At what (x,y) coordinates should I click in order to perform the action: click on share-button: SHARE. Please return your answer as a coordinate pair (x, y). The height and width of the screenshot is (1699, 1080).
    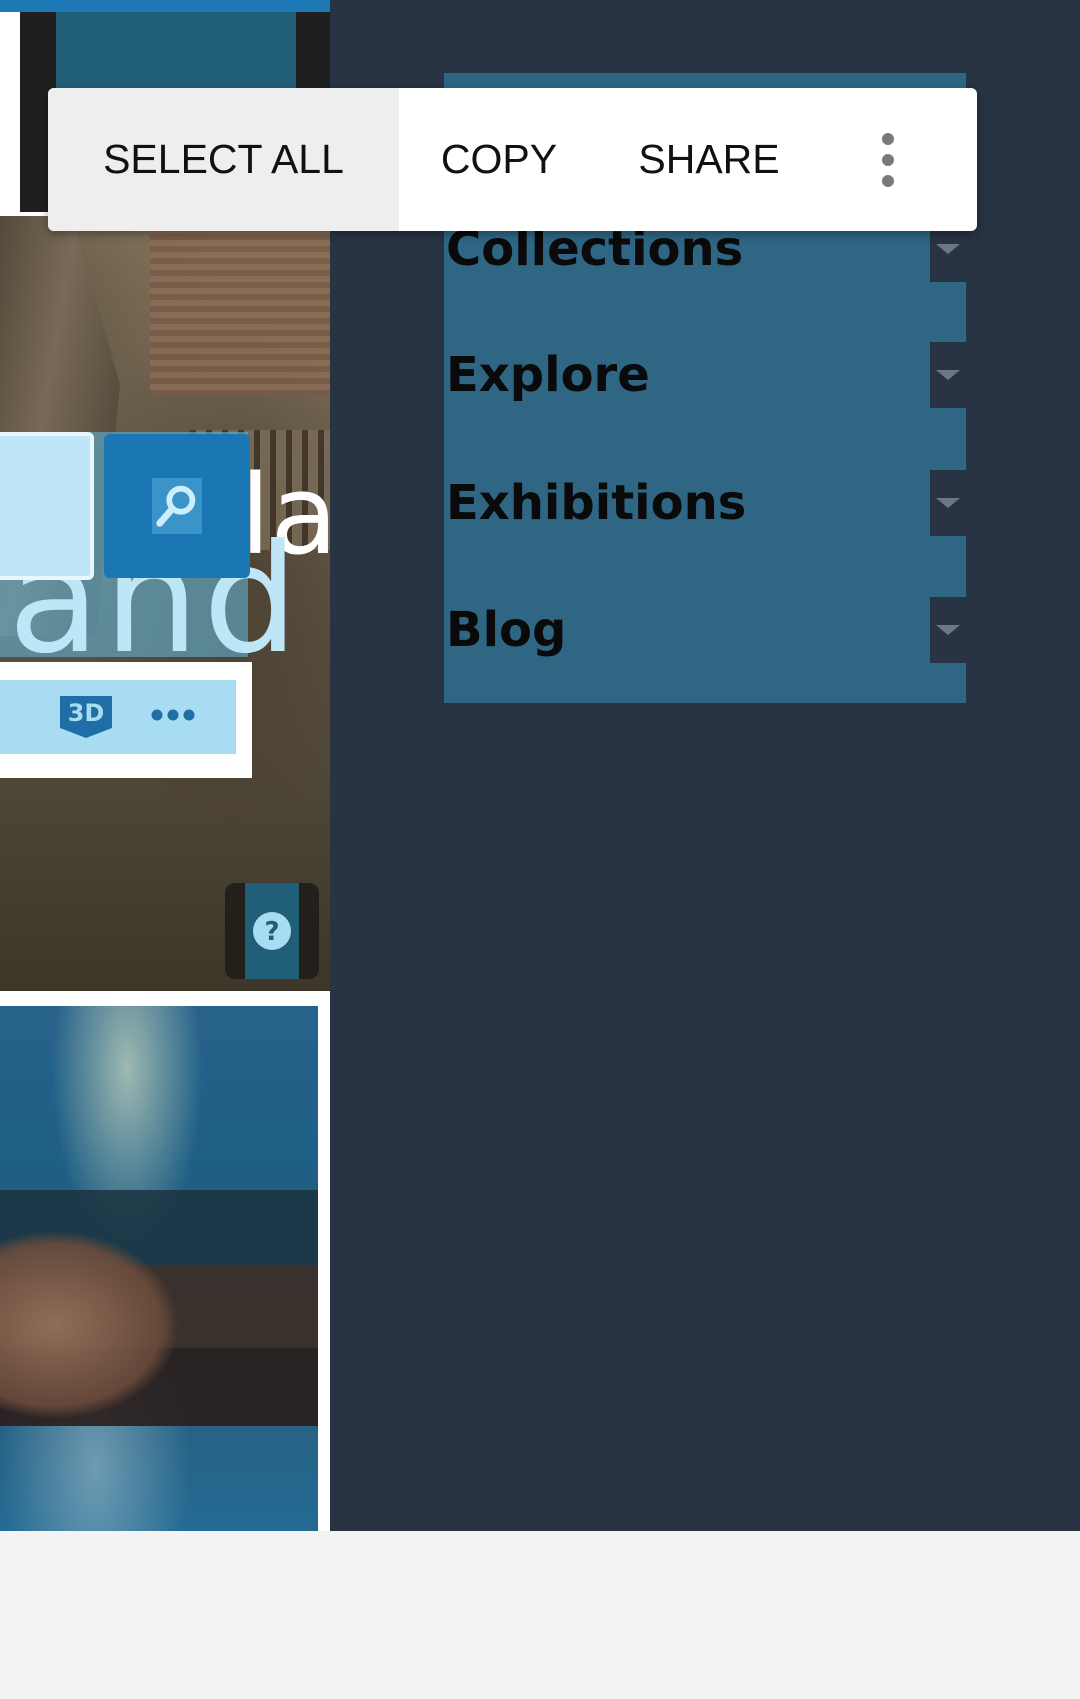
    Looking at the image, I should click on (709, 159).